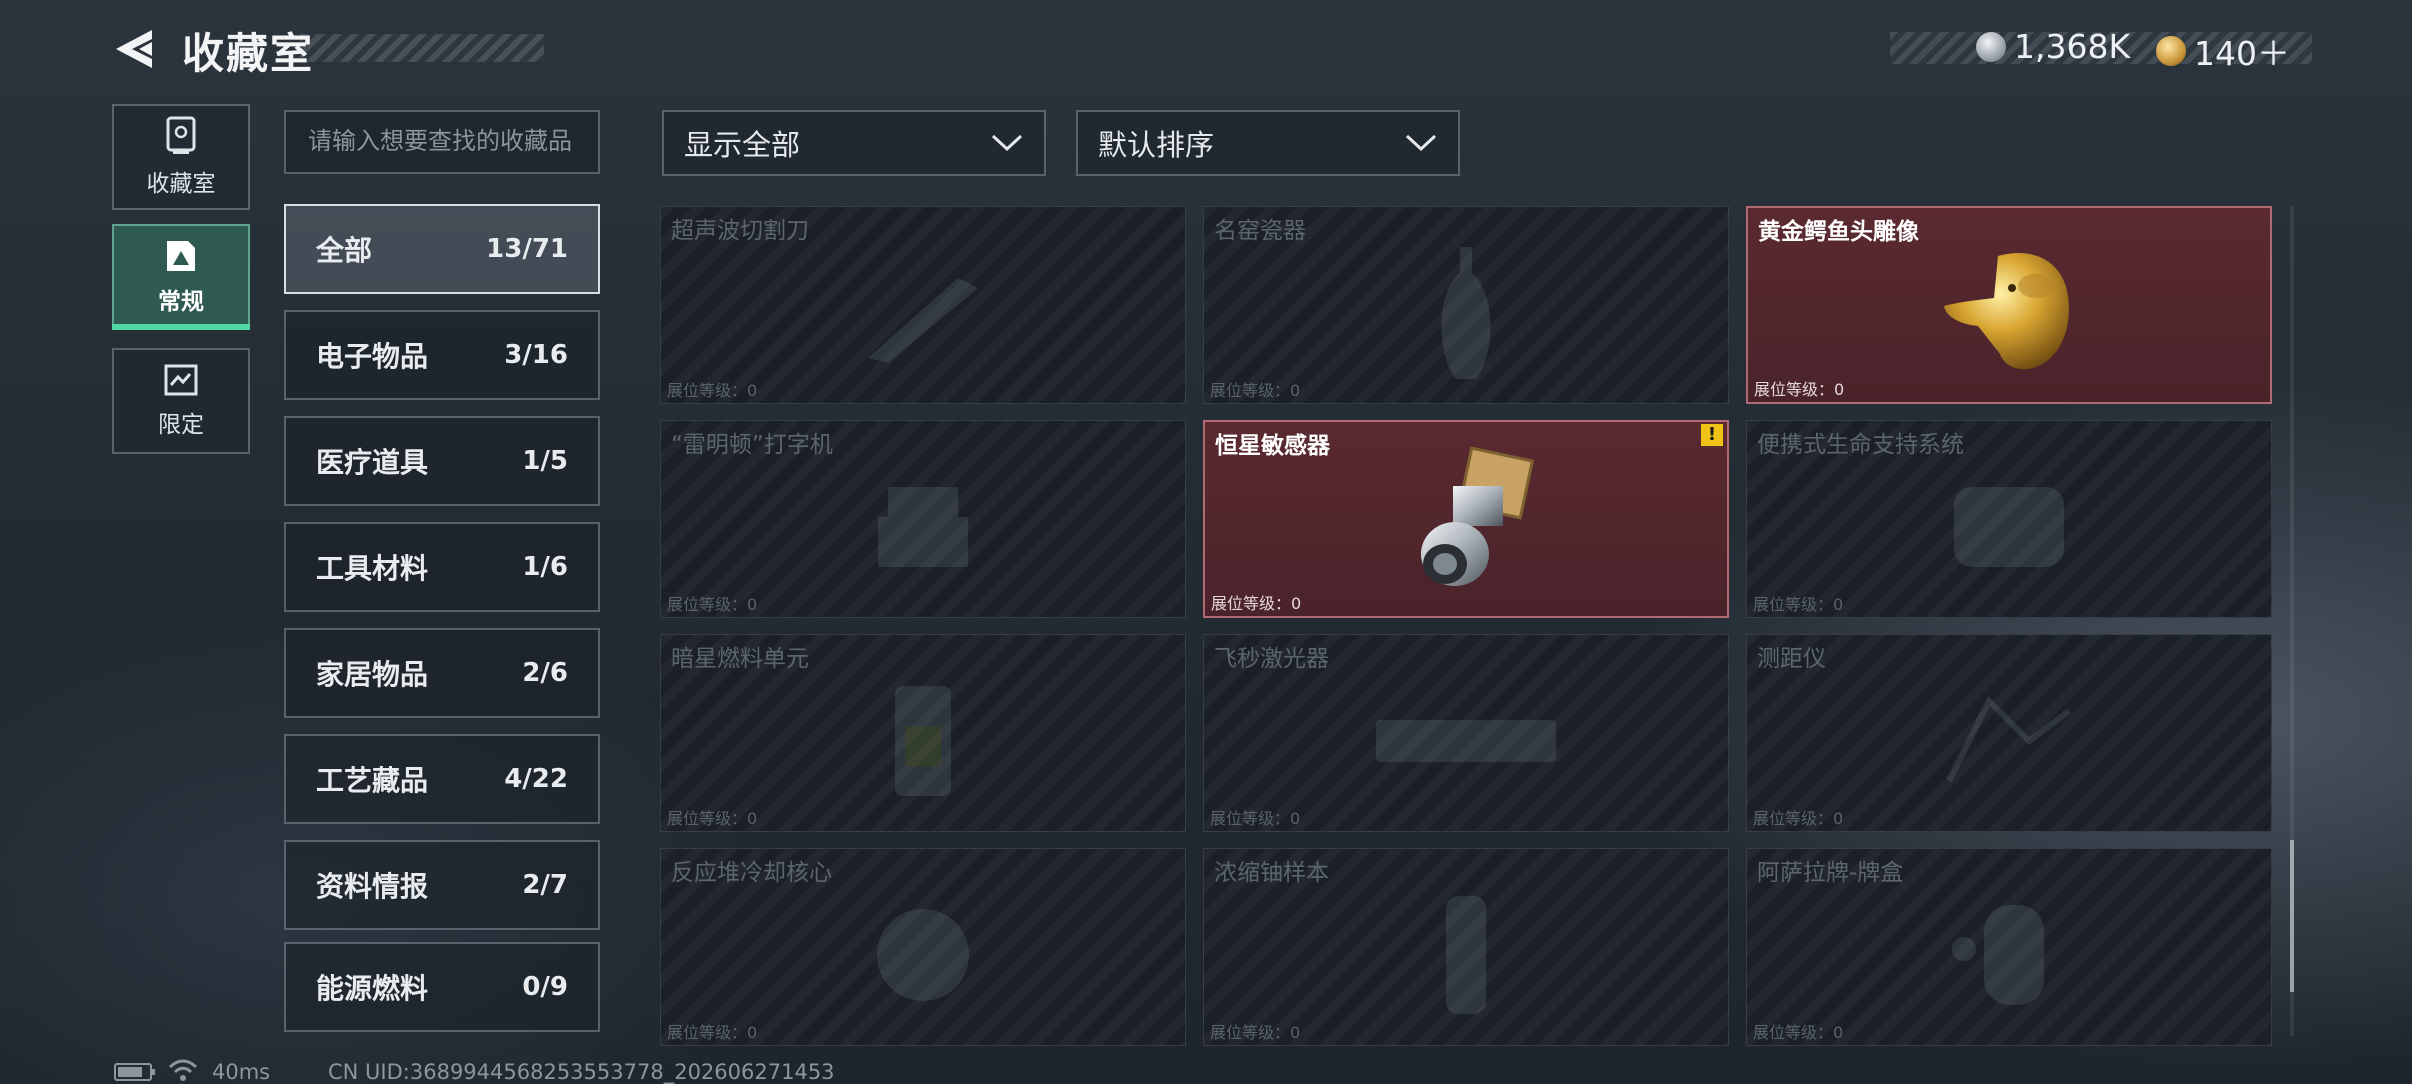 The width and height of the screenshot is (2412, 1084). What do you see at coordinates (2008, 739) in the screenshot?
I see `rangefinder-silhouette-icon` at bounding box center [2008, 739].